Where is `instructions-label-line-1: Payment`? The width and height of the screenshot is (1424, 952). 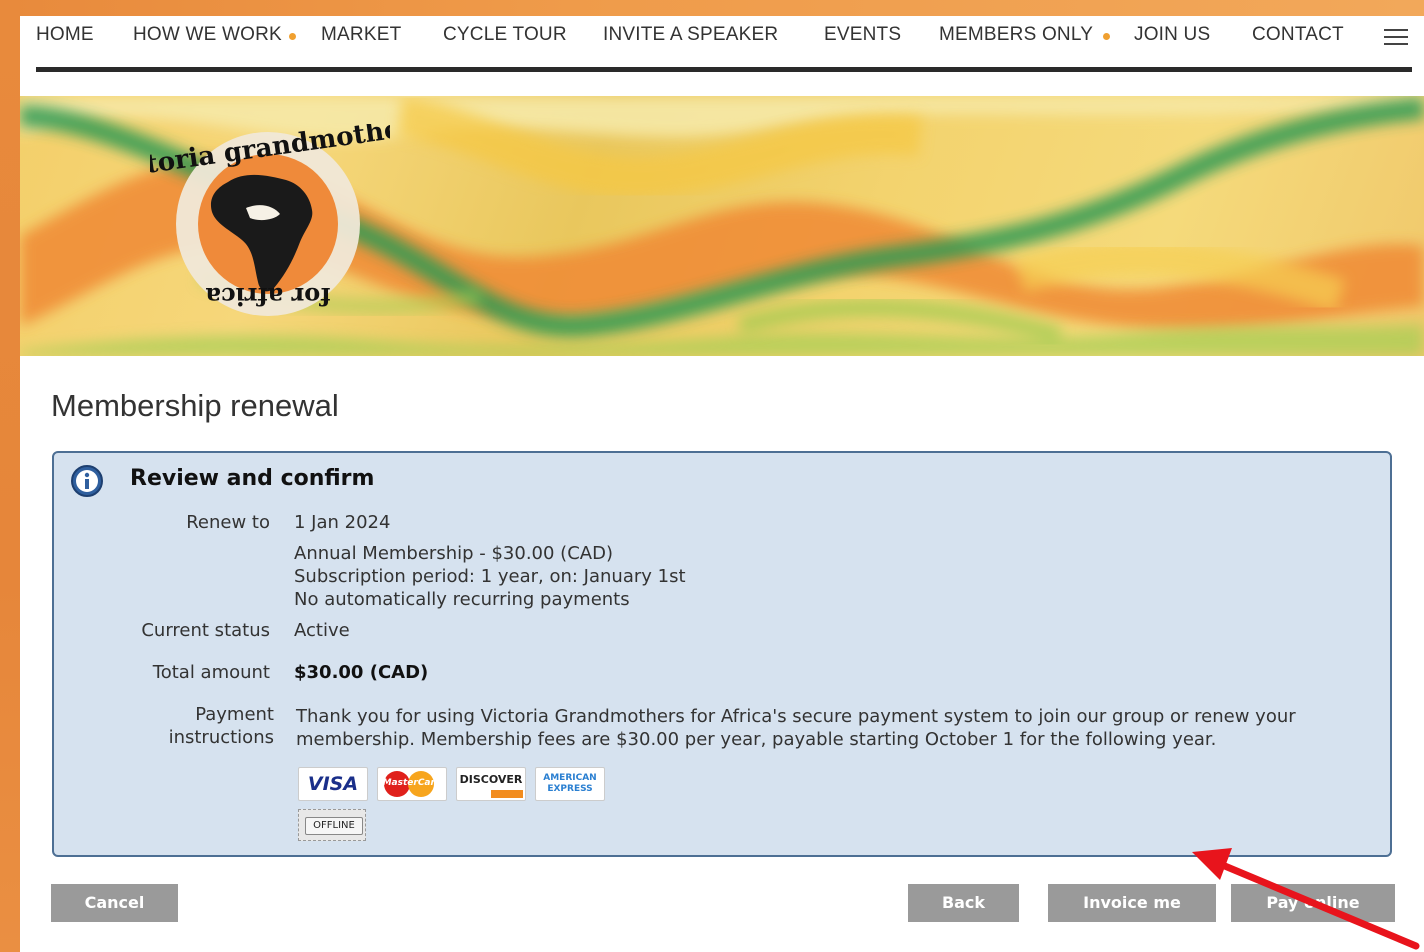
instructions-label-line-1: Payment is located at coordinates (234, 714).